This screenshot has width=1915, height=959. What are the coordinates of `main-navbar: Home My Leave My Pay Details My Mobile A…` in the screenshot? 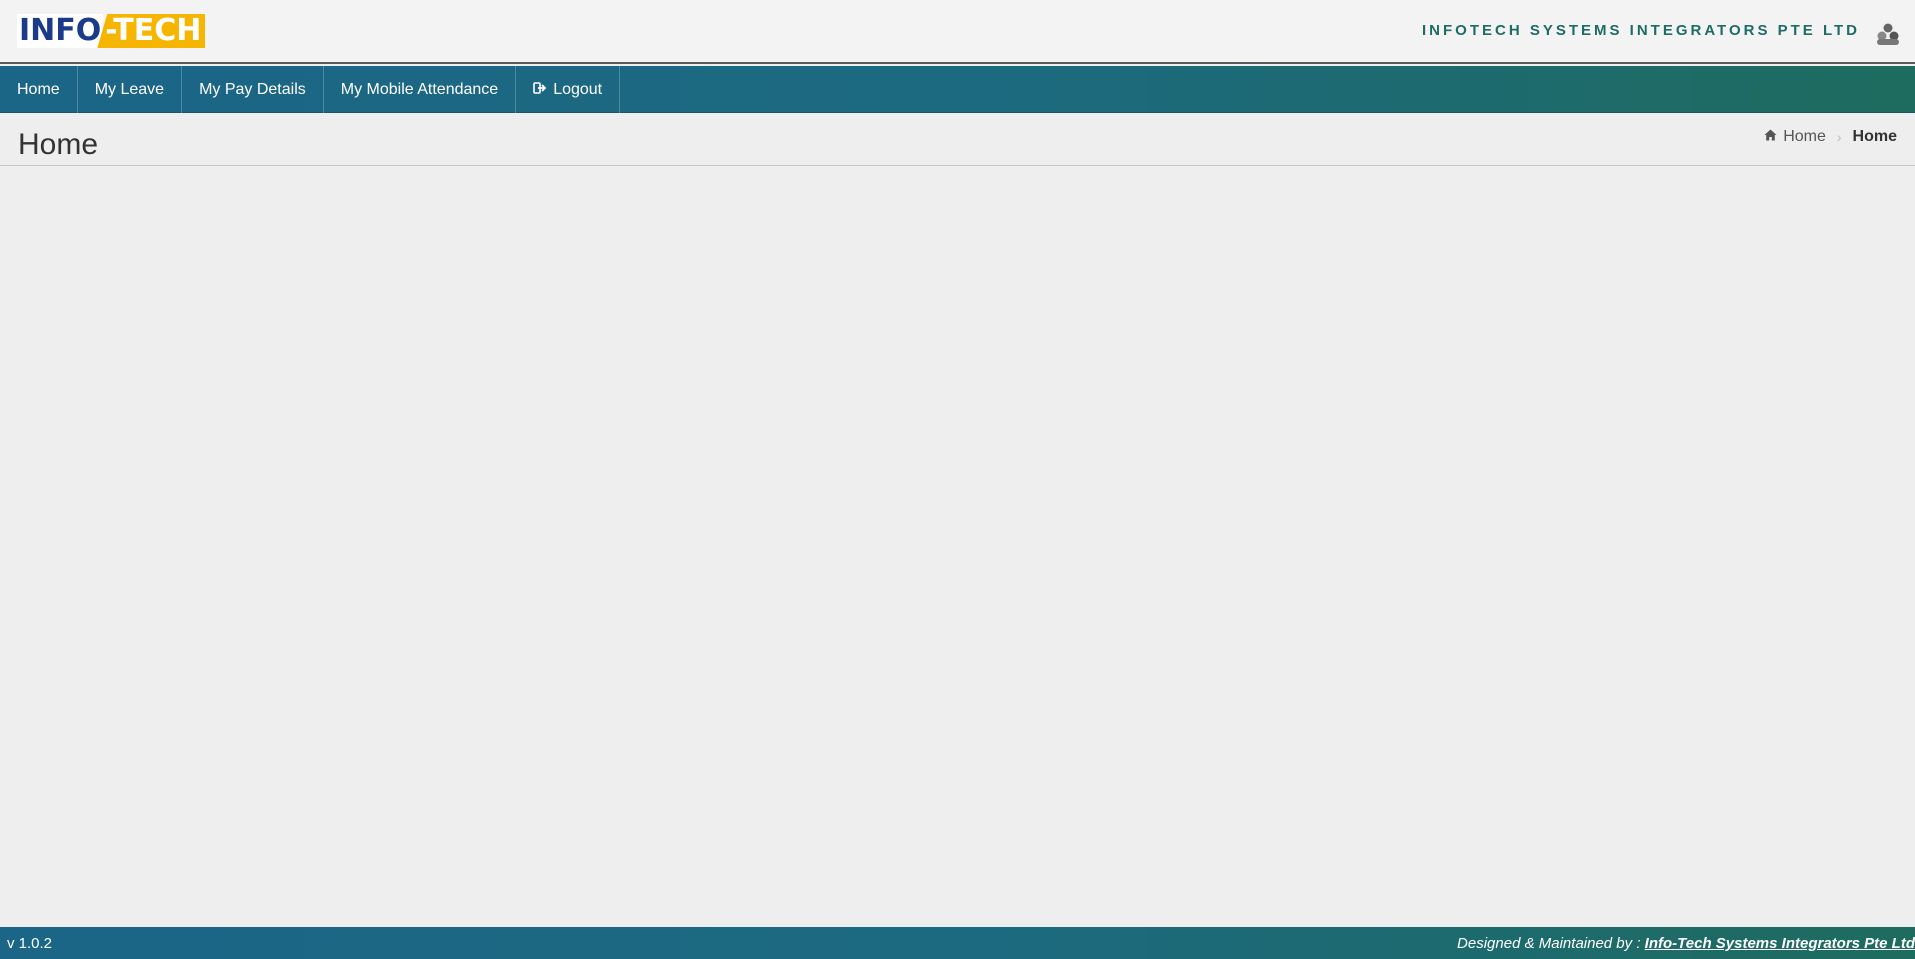 It's located at (957, 89).